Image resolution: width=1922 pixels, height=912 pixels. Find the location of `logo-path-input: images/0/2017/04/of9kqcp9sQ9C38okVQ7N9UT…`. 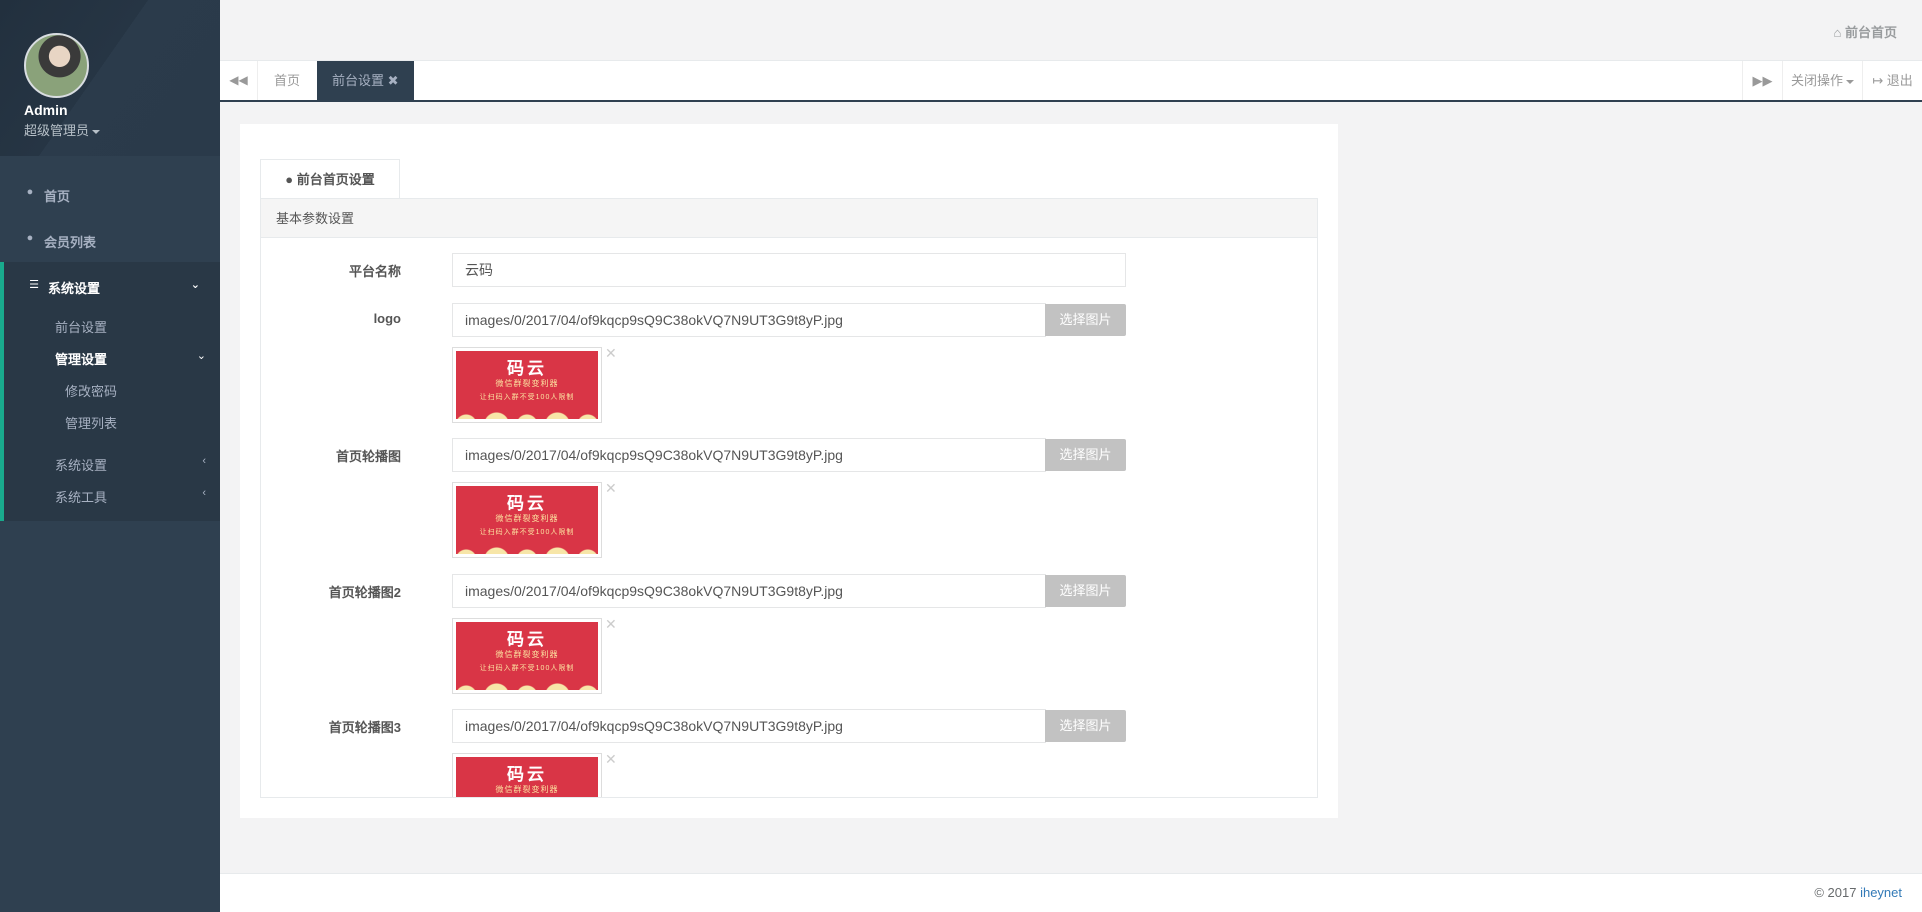

logo-path-input: images/0/2017/04/of9kqcp9sQ9C38okVQ7N9UT… is located at coordinates (749, 320).